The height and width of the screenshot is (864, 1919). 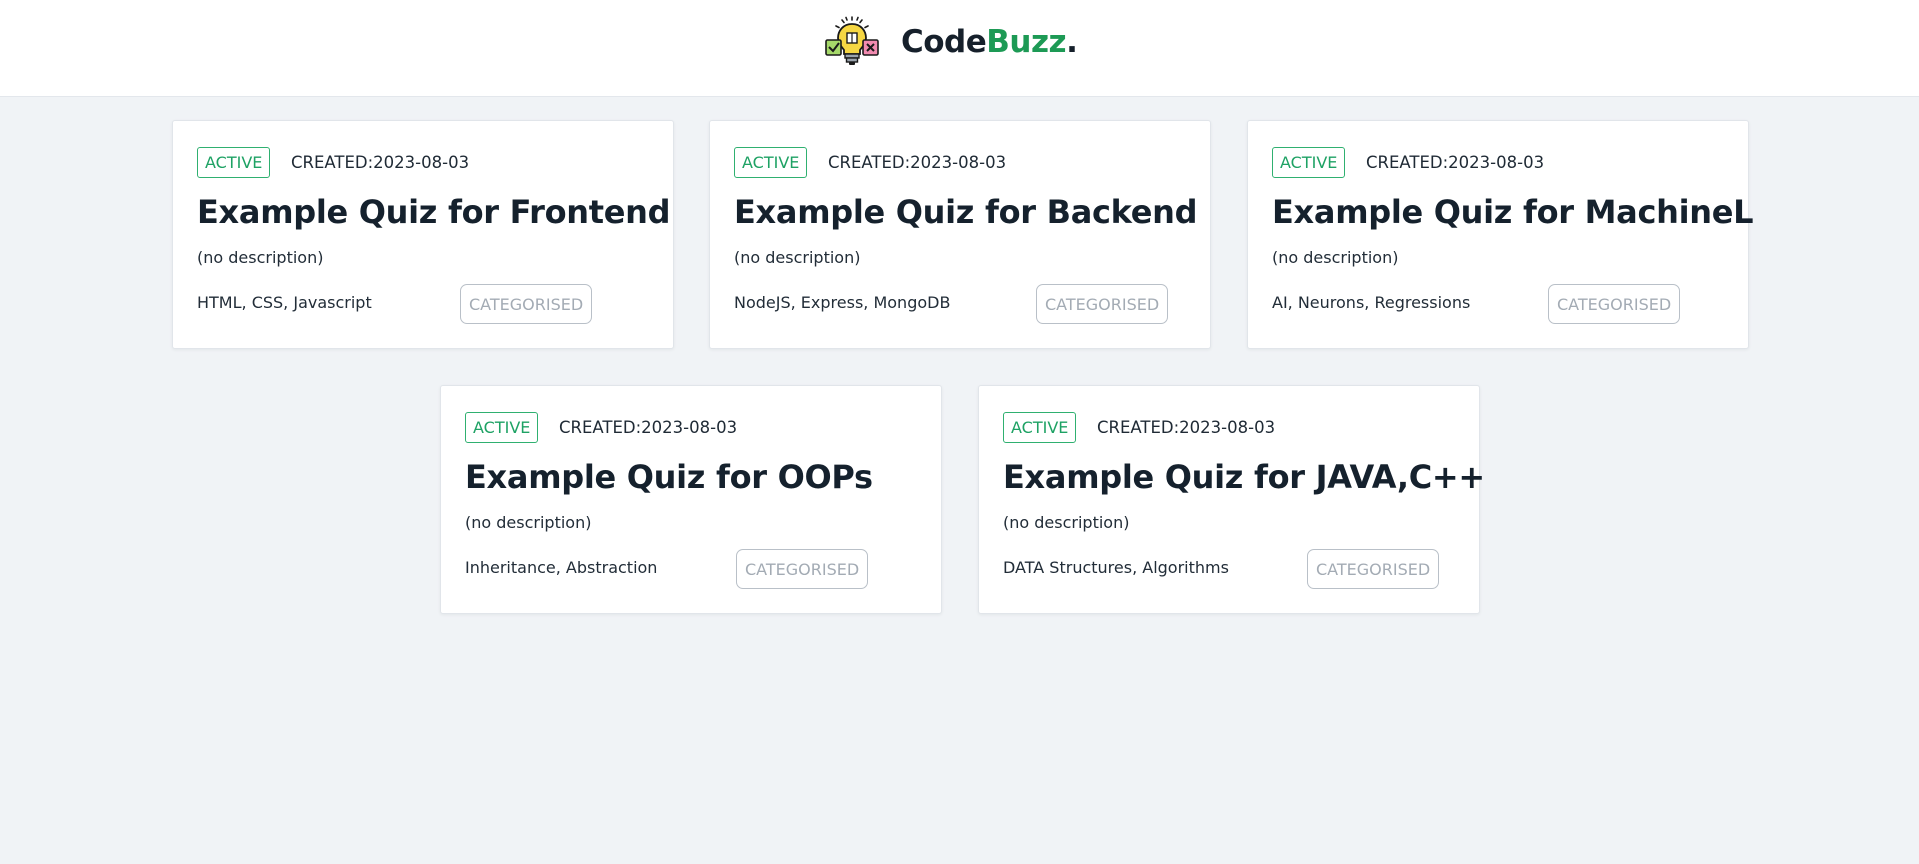 I want to click on site-header: CodeBuzz., so click(x=959, y=48).